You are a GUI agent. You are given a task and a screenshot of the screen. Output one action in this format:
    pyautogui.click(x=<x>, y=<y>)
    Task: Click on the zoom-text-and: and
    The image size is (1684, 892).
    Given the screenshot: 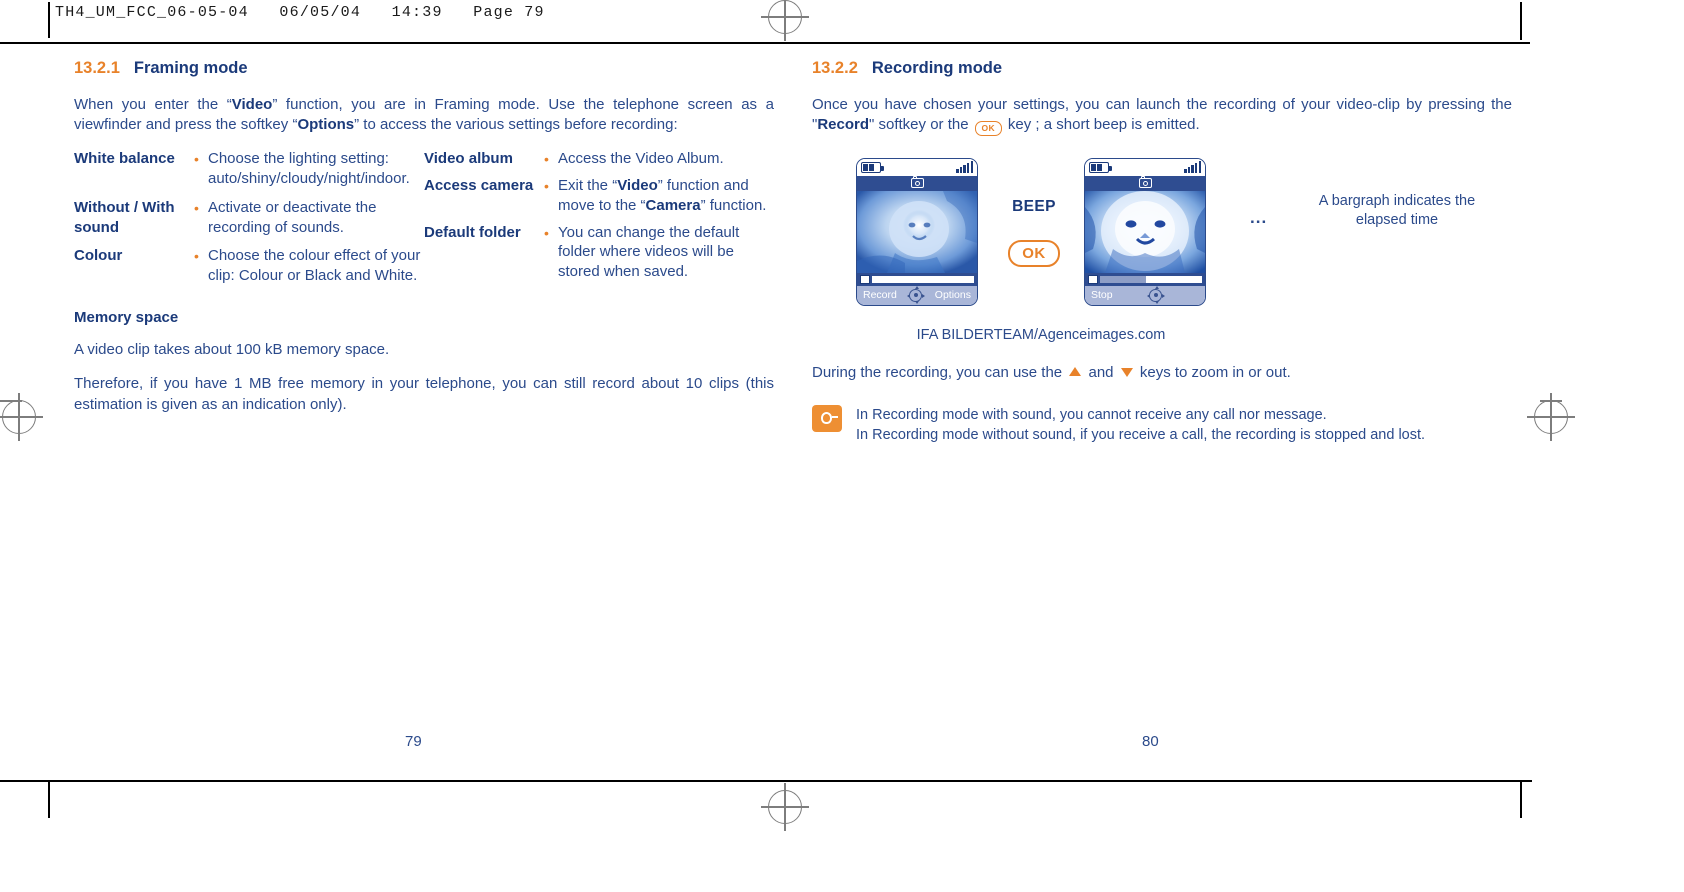 What is the action you would take?
    pyautogui.click(x=1101, y=372)
    